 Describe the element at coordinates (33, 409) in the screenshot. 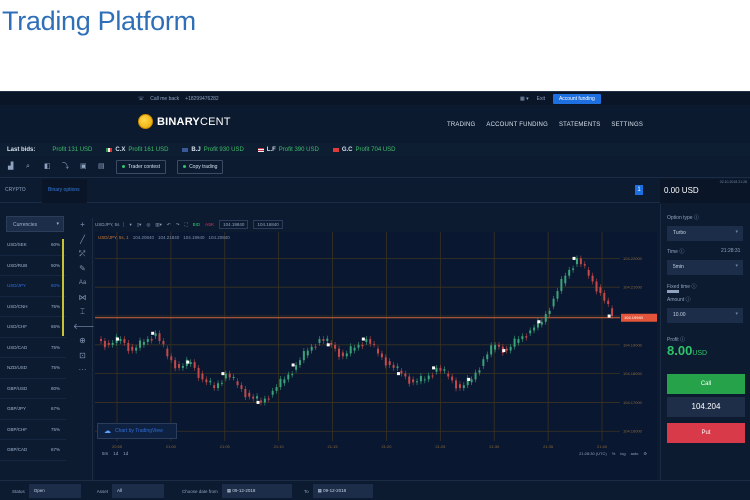

I see `currency-item: GBP/JPY 67%` at that location.